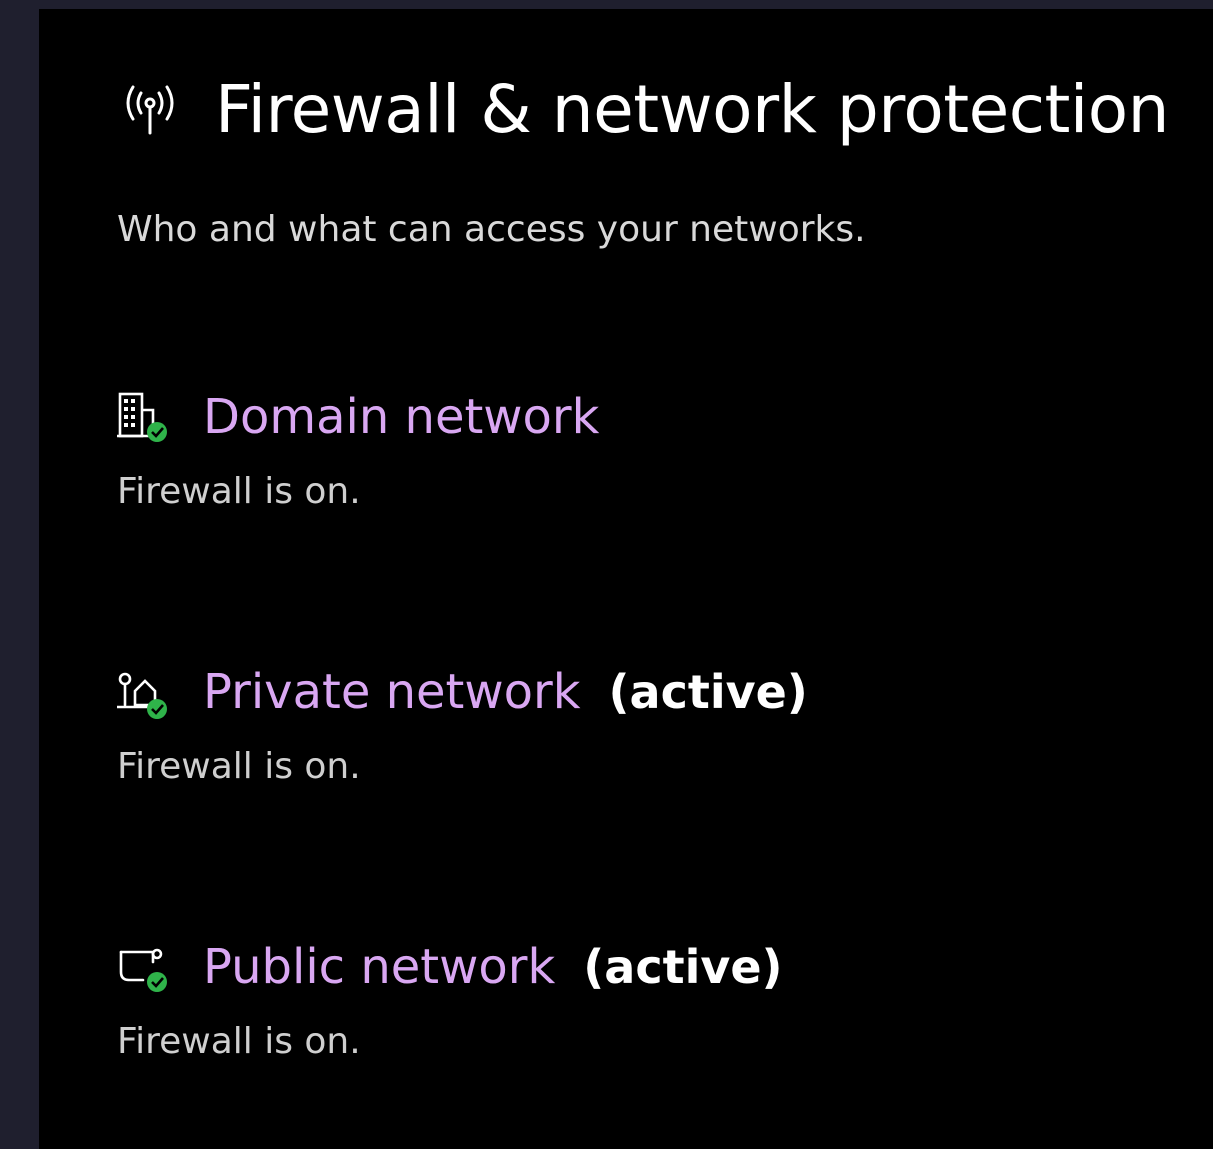  What do you see at coordinates (143, 967) in the screenshot?
I see `public-network-icon` at bounding box center [143, 967].